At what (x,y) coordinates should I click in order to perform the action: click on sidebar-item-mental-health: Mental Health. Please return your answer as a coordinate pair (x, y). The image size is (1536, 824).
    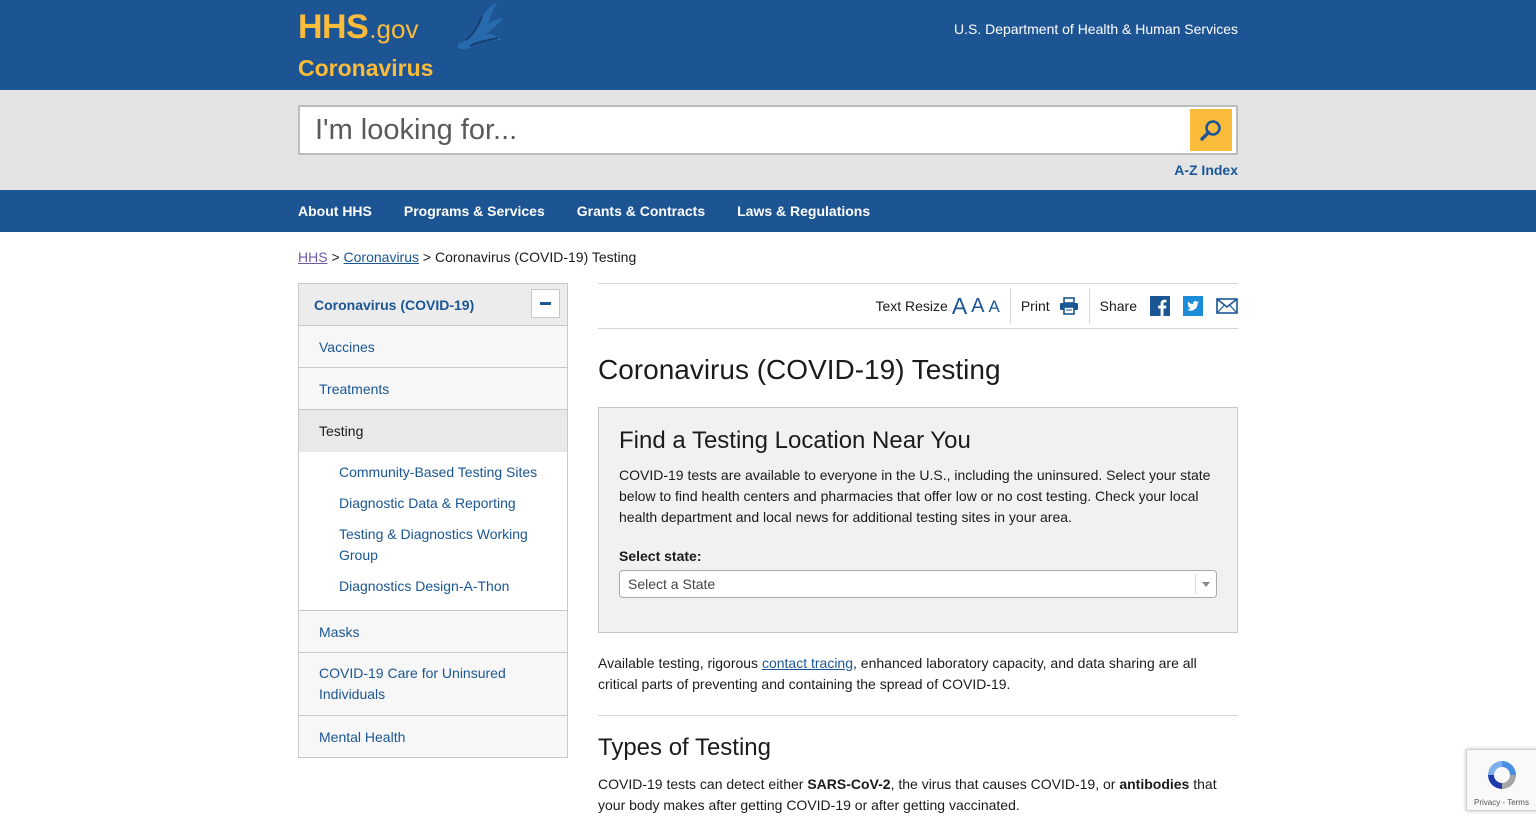
    Looking at the image, I should click on (433, 737).